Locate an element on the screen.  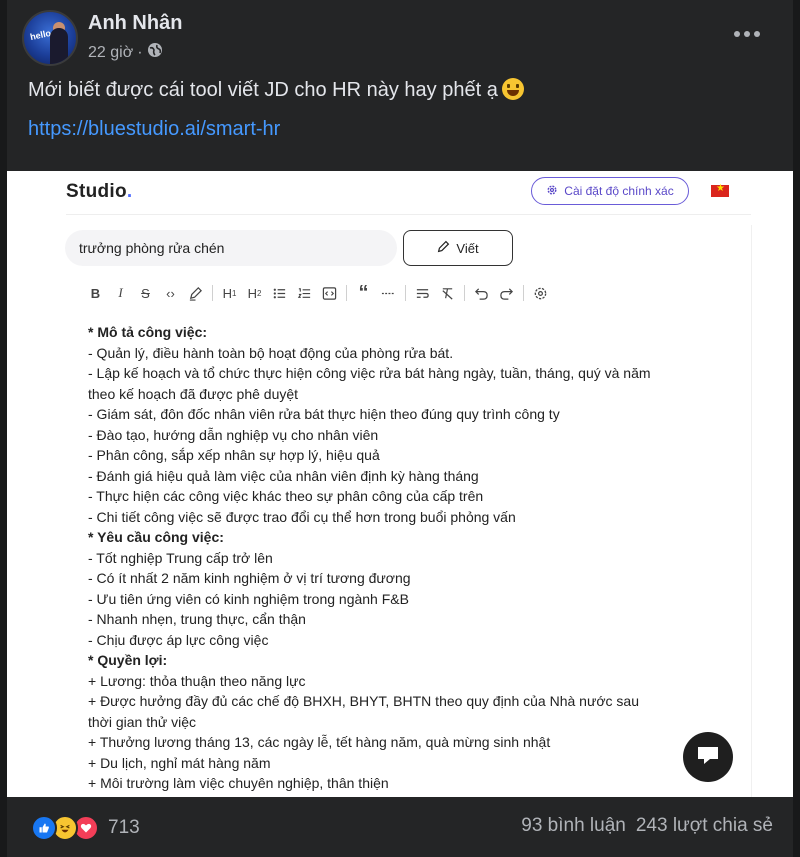
chat-icon is located at coordinates (708, 757).